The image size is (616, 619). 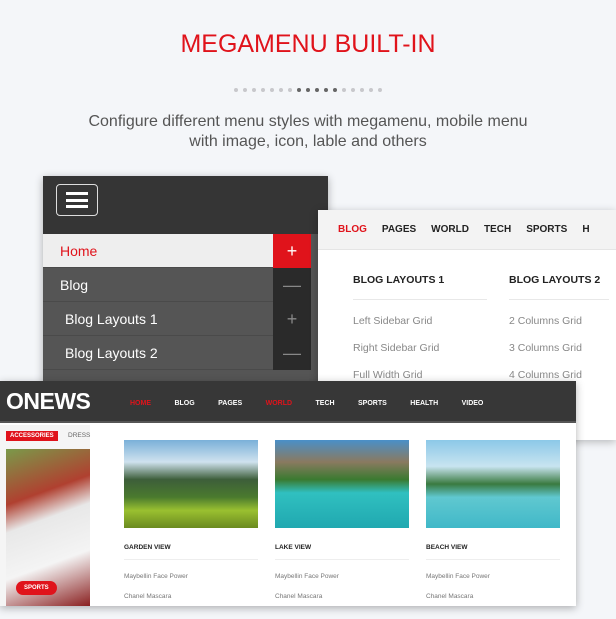 I want to click on menu-link: 4 Columns Grid, so click(x=559, y=375).